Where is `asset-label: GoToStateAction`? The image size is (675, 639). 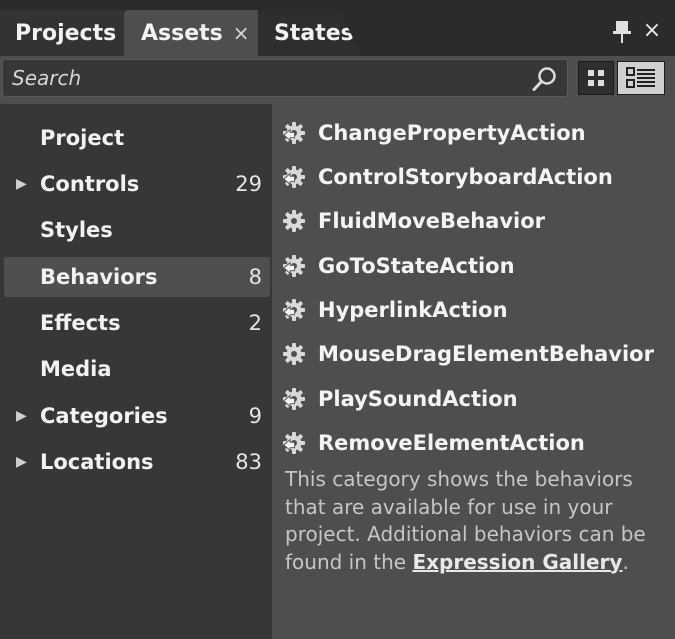
asset-label: GoToStateAction is located at coordinates (416, 266).